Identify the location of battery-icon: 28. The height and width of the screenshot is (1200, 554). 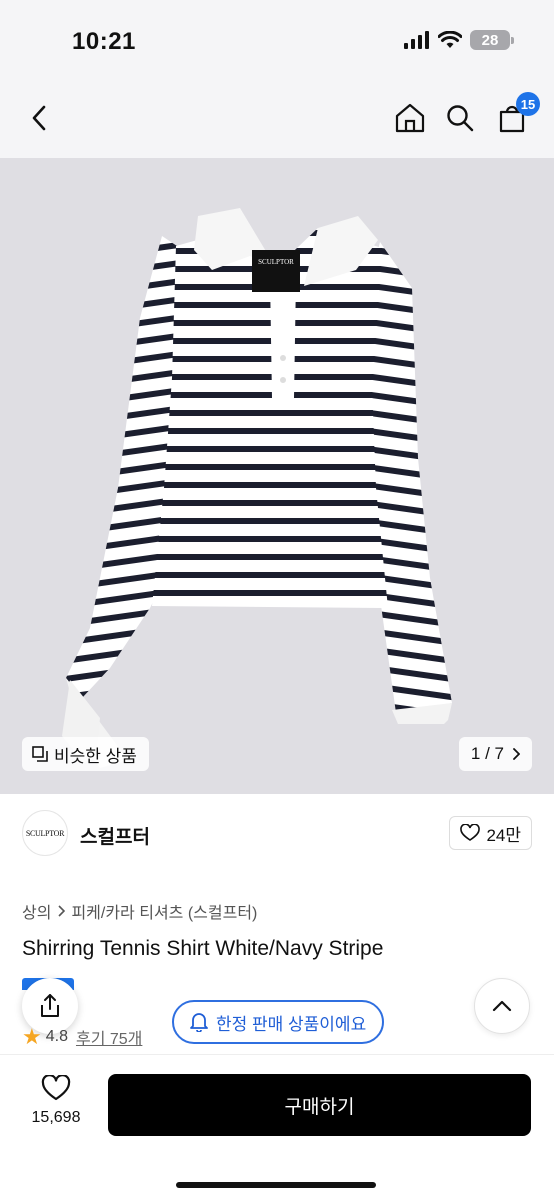
(492, 40).